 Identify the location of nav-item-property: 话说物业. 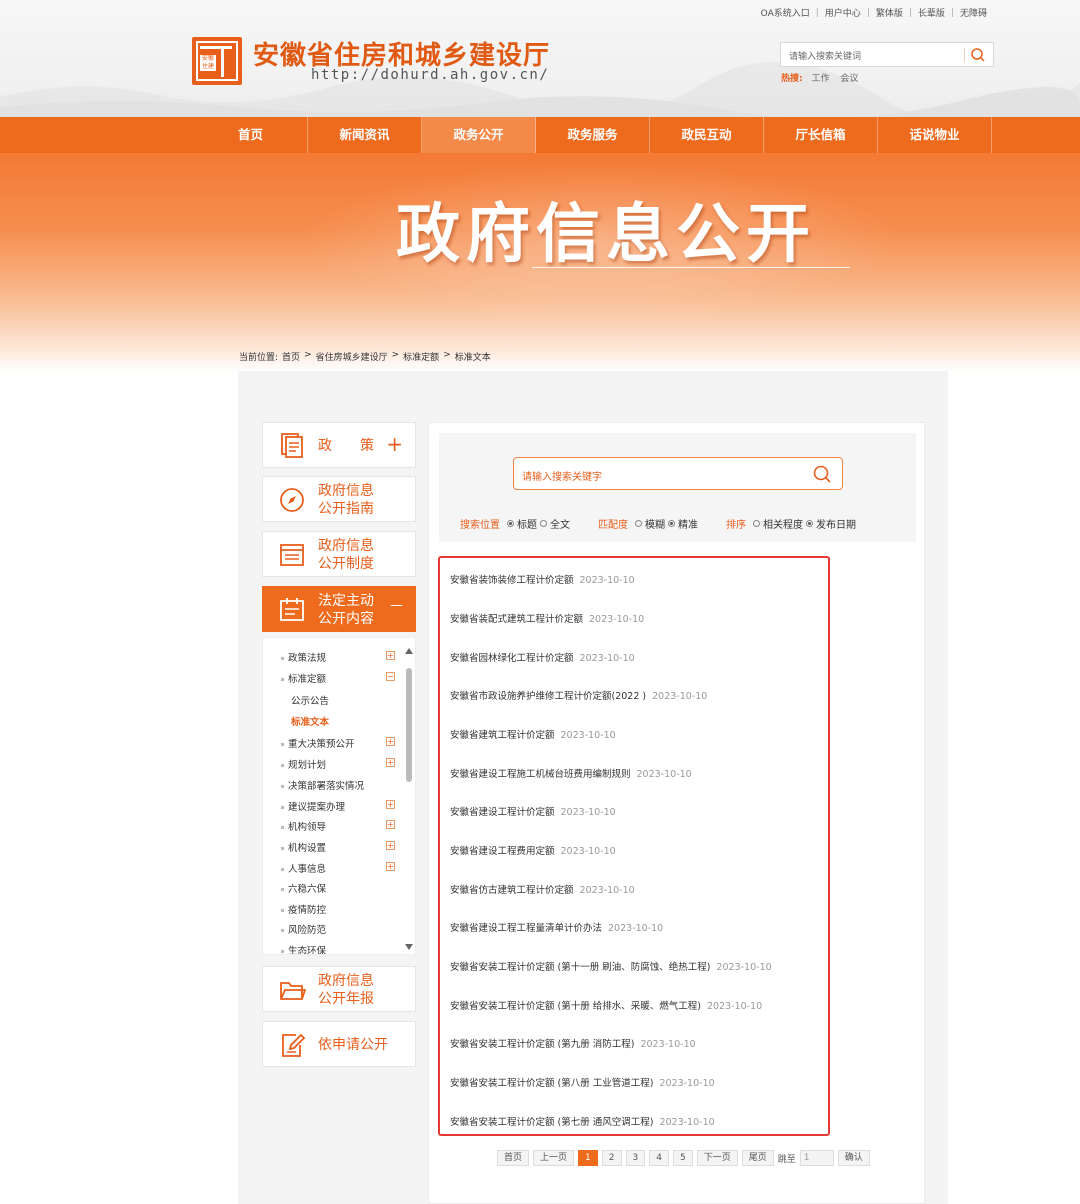
(935, 135).